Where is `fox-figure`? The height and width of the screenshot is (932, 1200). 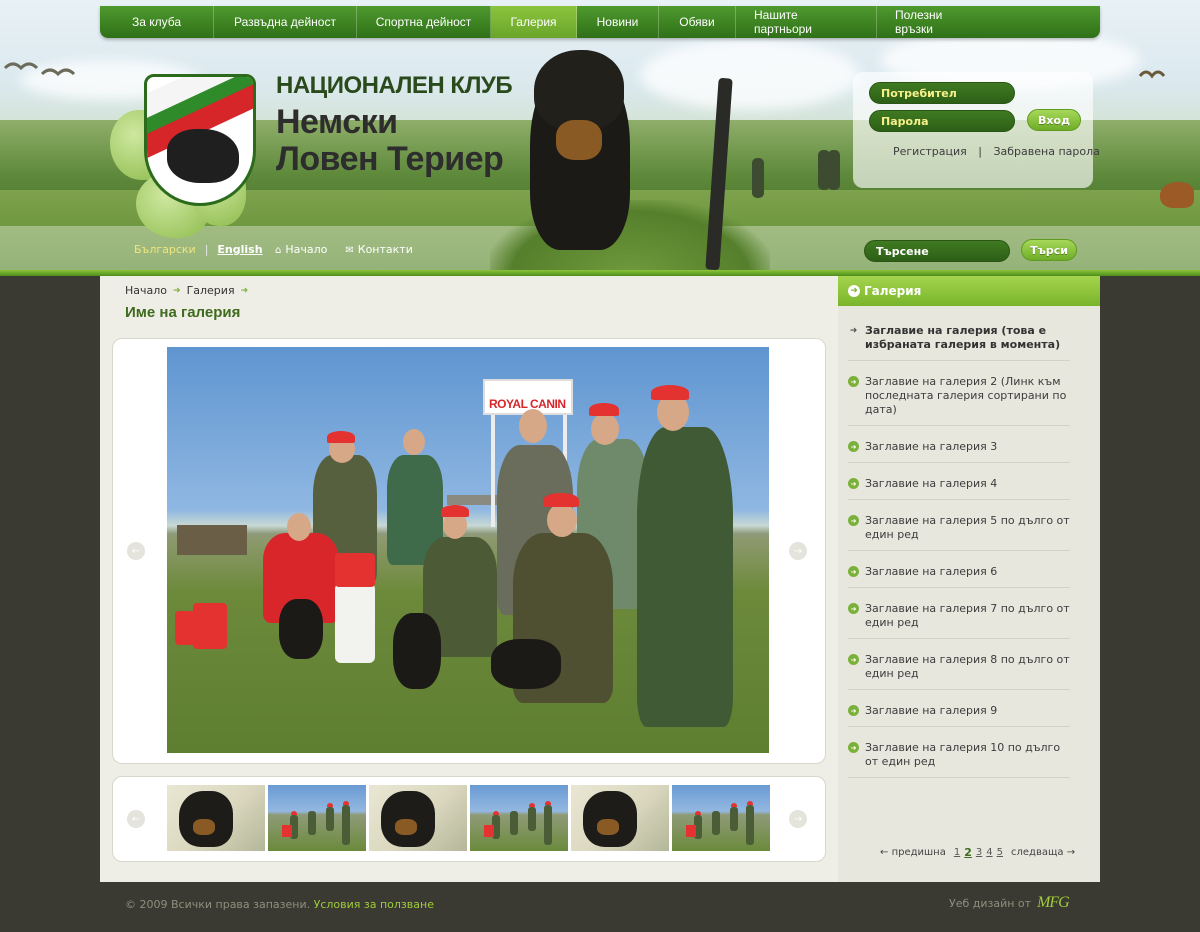
fox-figure is located at coordinates (1177, 195).